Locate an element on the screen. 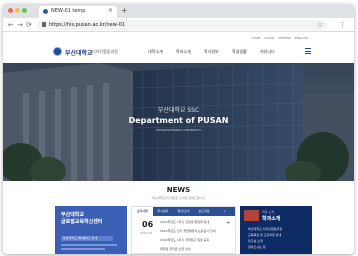 This screenshot has width=358, height=256. nav-item-about: 대학소개 is located at coordinates (162, 52).